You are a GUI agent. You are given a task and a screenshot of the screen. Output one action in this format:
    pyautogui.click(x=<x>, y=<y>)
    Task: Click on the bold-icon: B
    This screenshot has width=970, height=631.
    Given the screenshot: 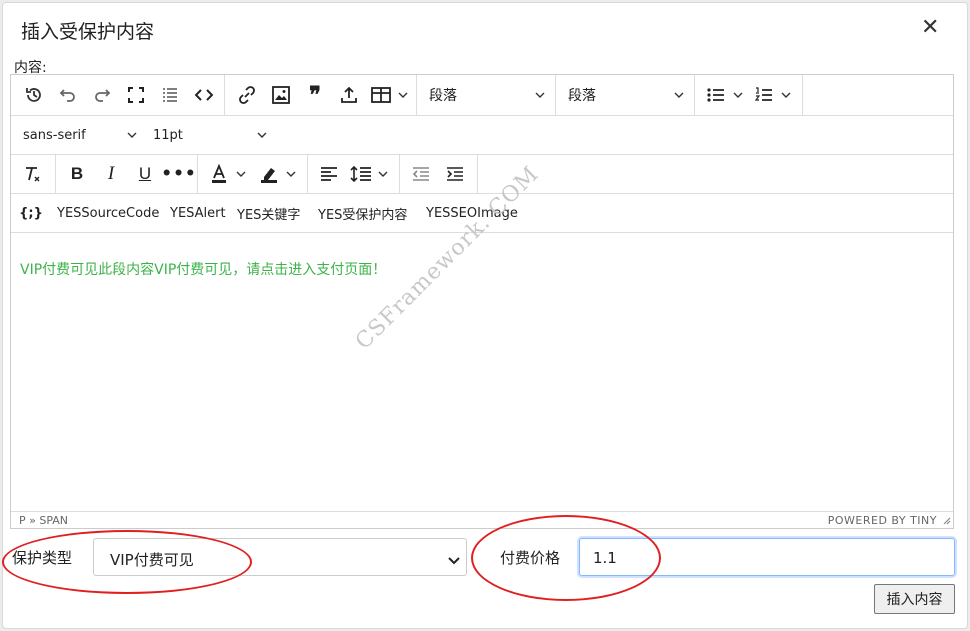 What is the action you would take?
    pyautogui.click(x=77, y=174)
    